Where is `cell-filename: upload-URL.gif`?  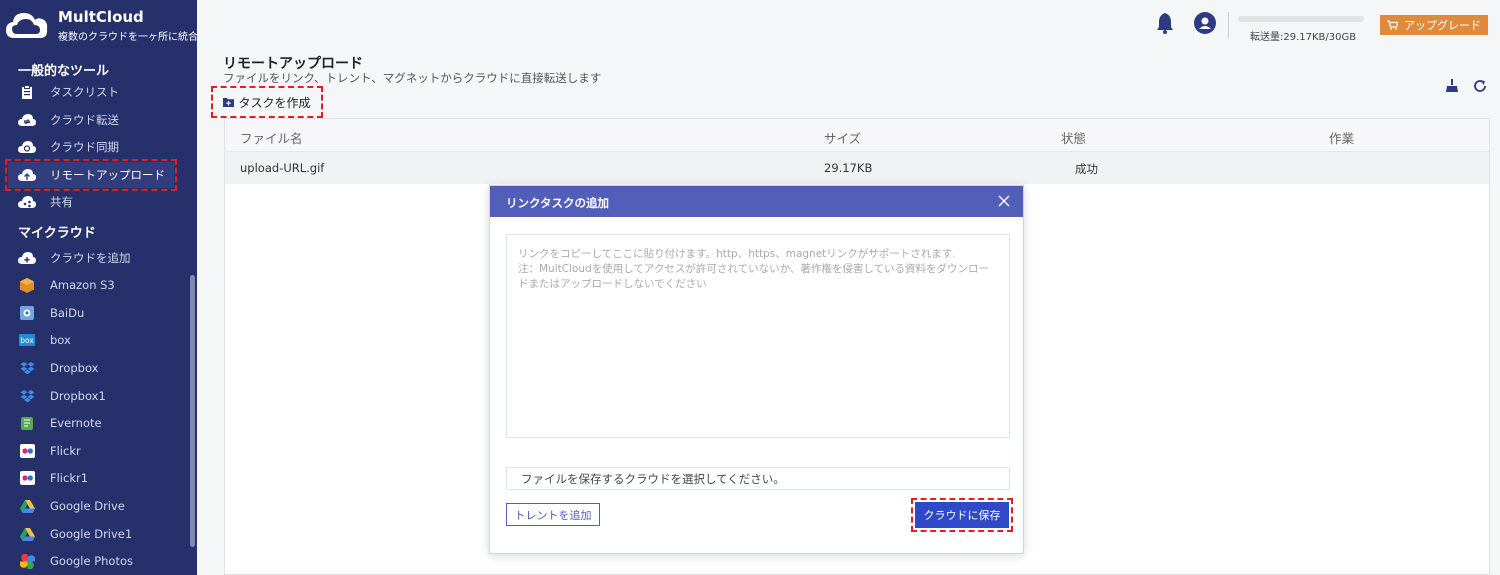 cell-filename: upload-URL.gif is located at coordinates (282, 168).